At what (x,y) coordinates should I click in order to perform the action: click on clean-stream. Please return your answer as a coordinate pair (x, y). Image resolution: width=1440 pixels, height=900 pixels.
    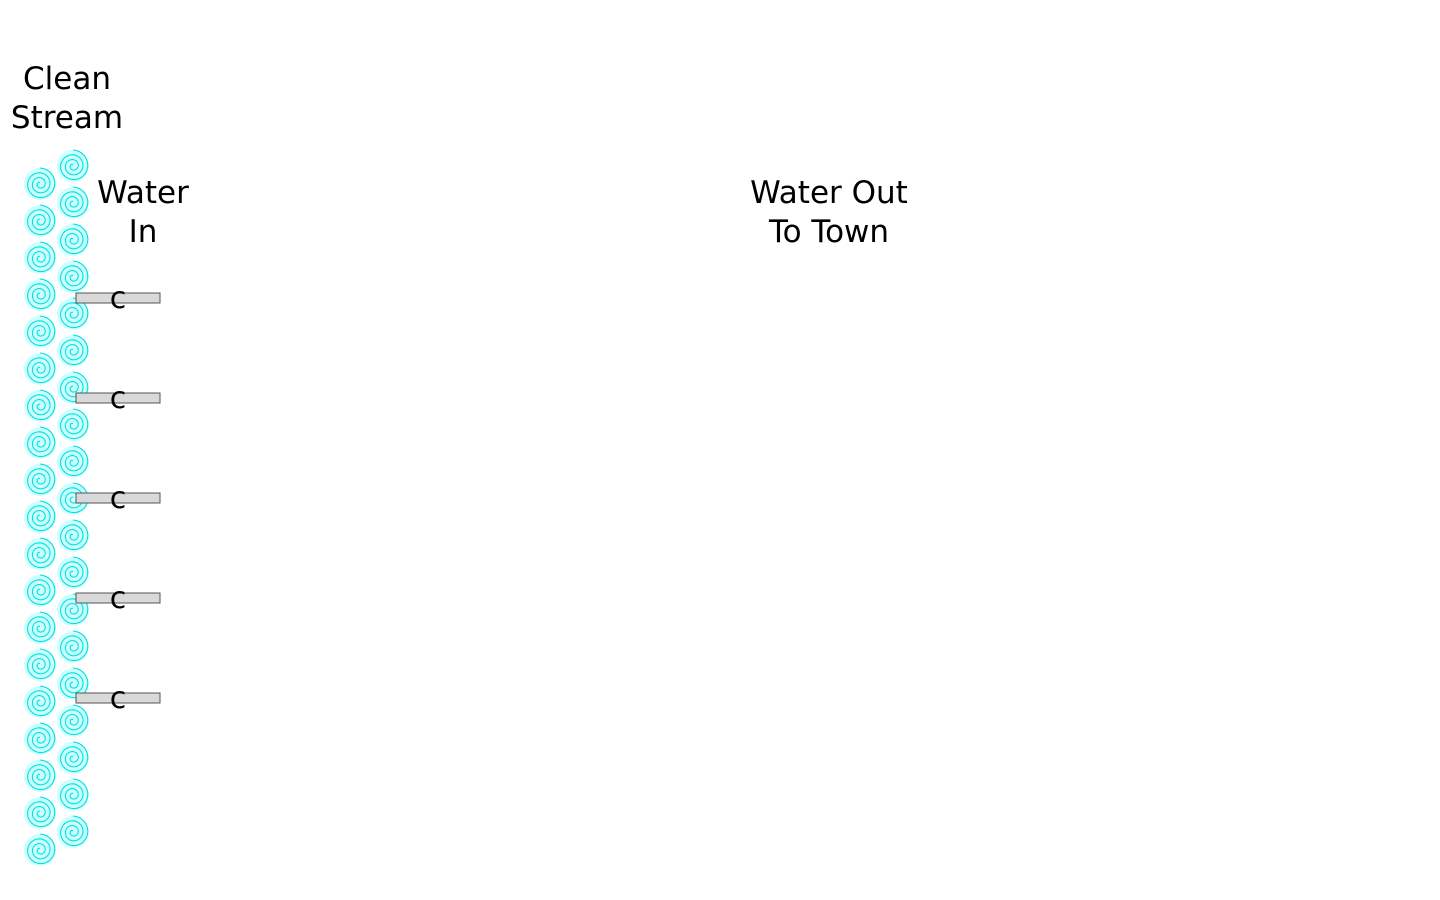
    Looking at the image, I should click on (56, 507).